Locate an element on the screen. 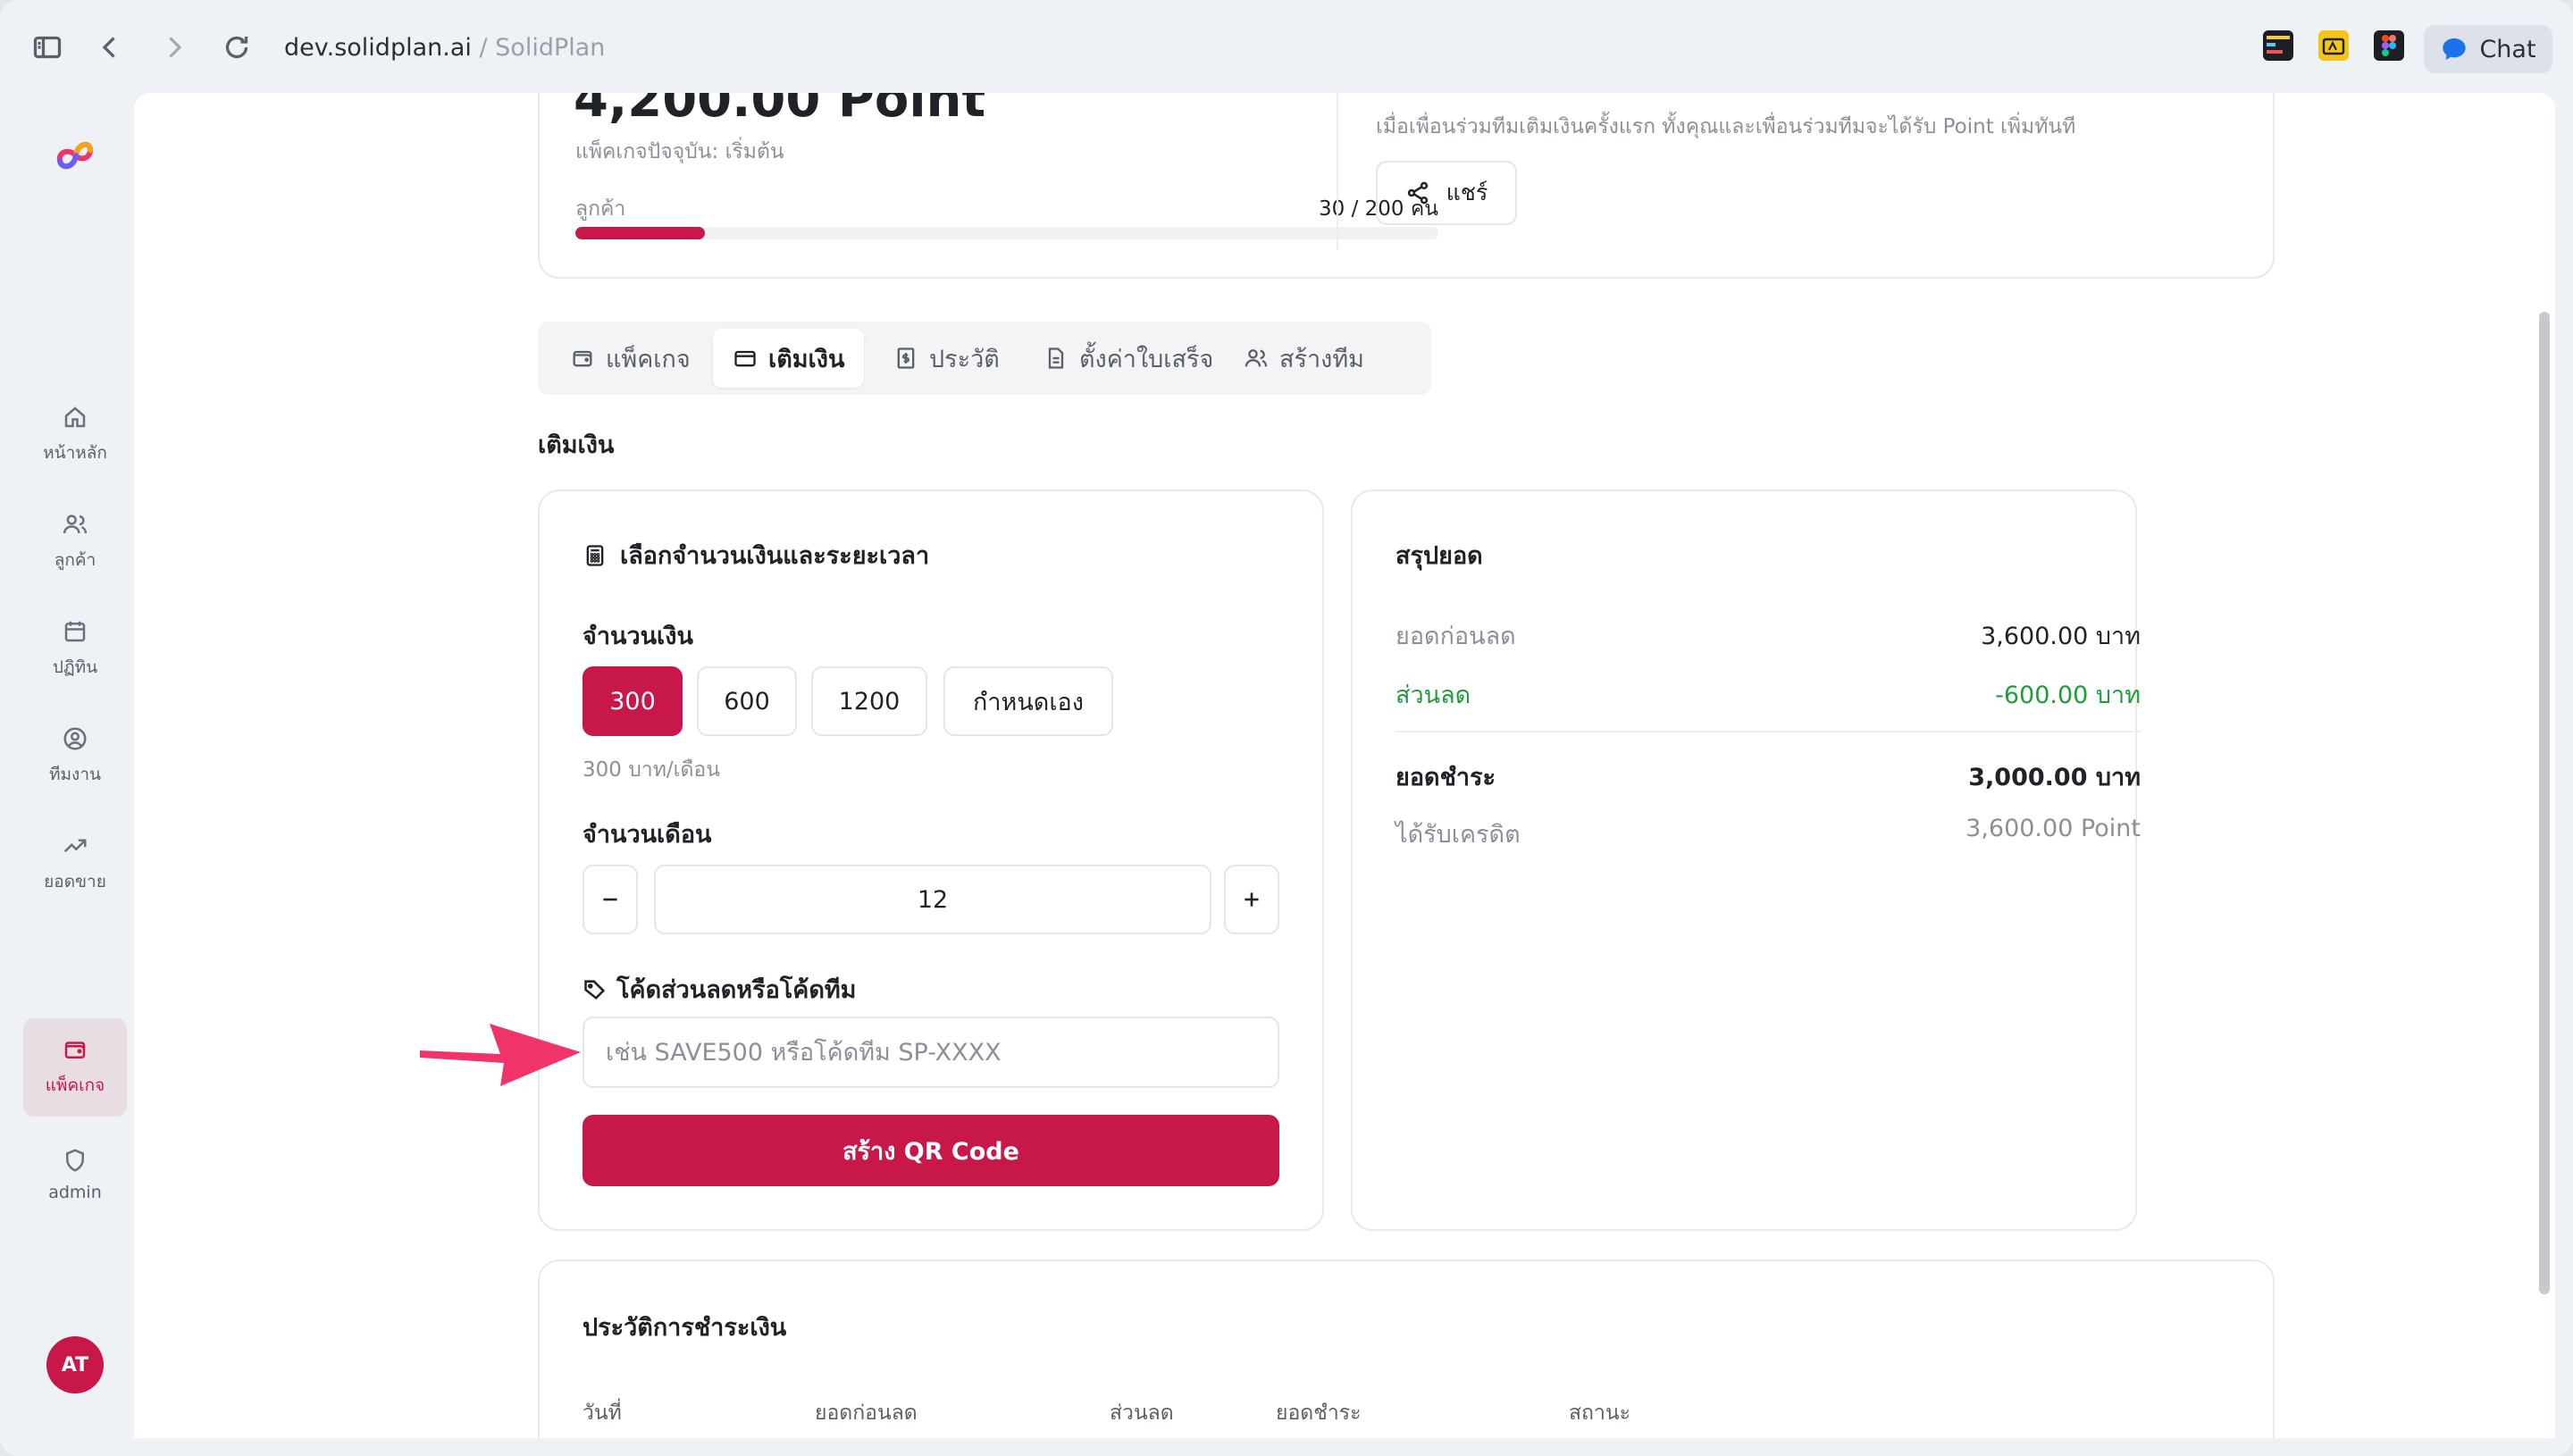  address-bar: dev.solidplan.ai / SolidPlan is located at coordinates (444, 48).